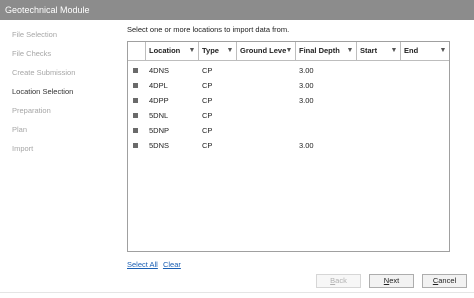  Describe the element at coordinates (159, 145) in the screenshot. I see `cell-location: 5DNS` at that location.